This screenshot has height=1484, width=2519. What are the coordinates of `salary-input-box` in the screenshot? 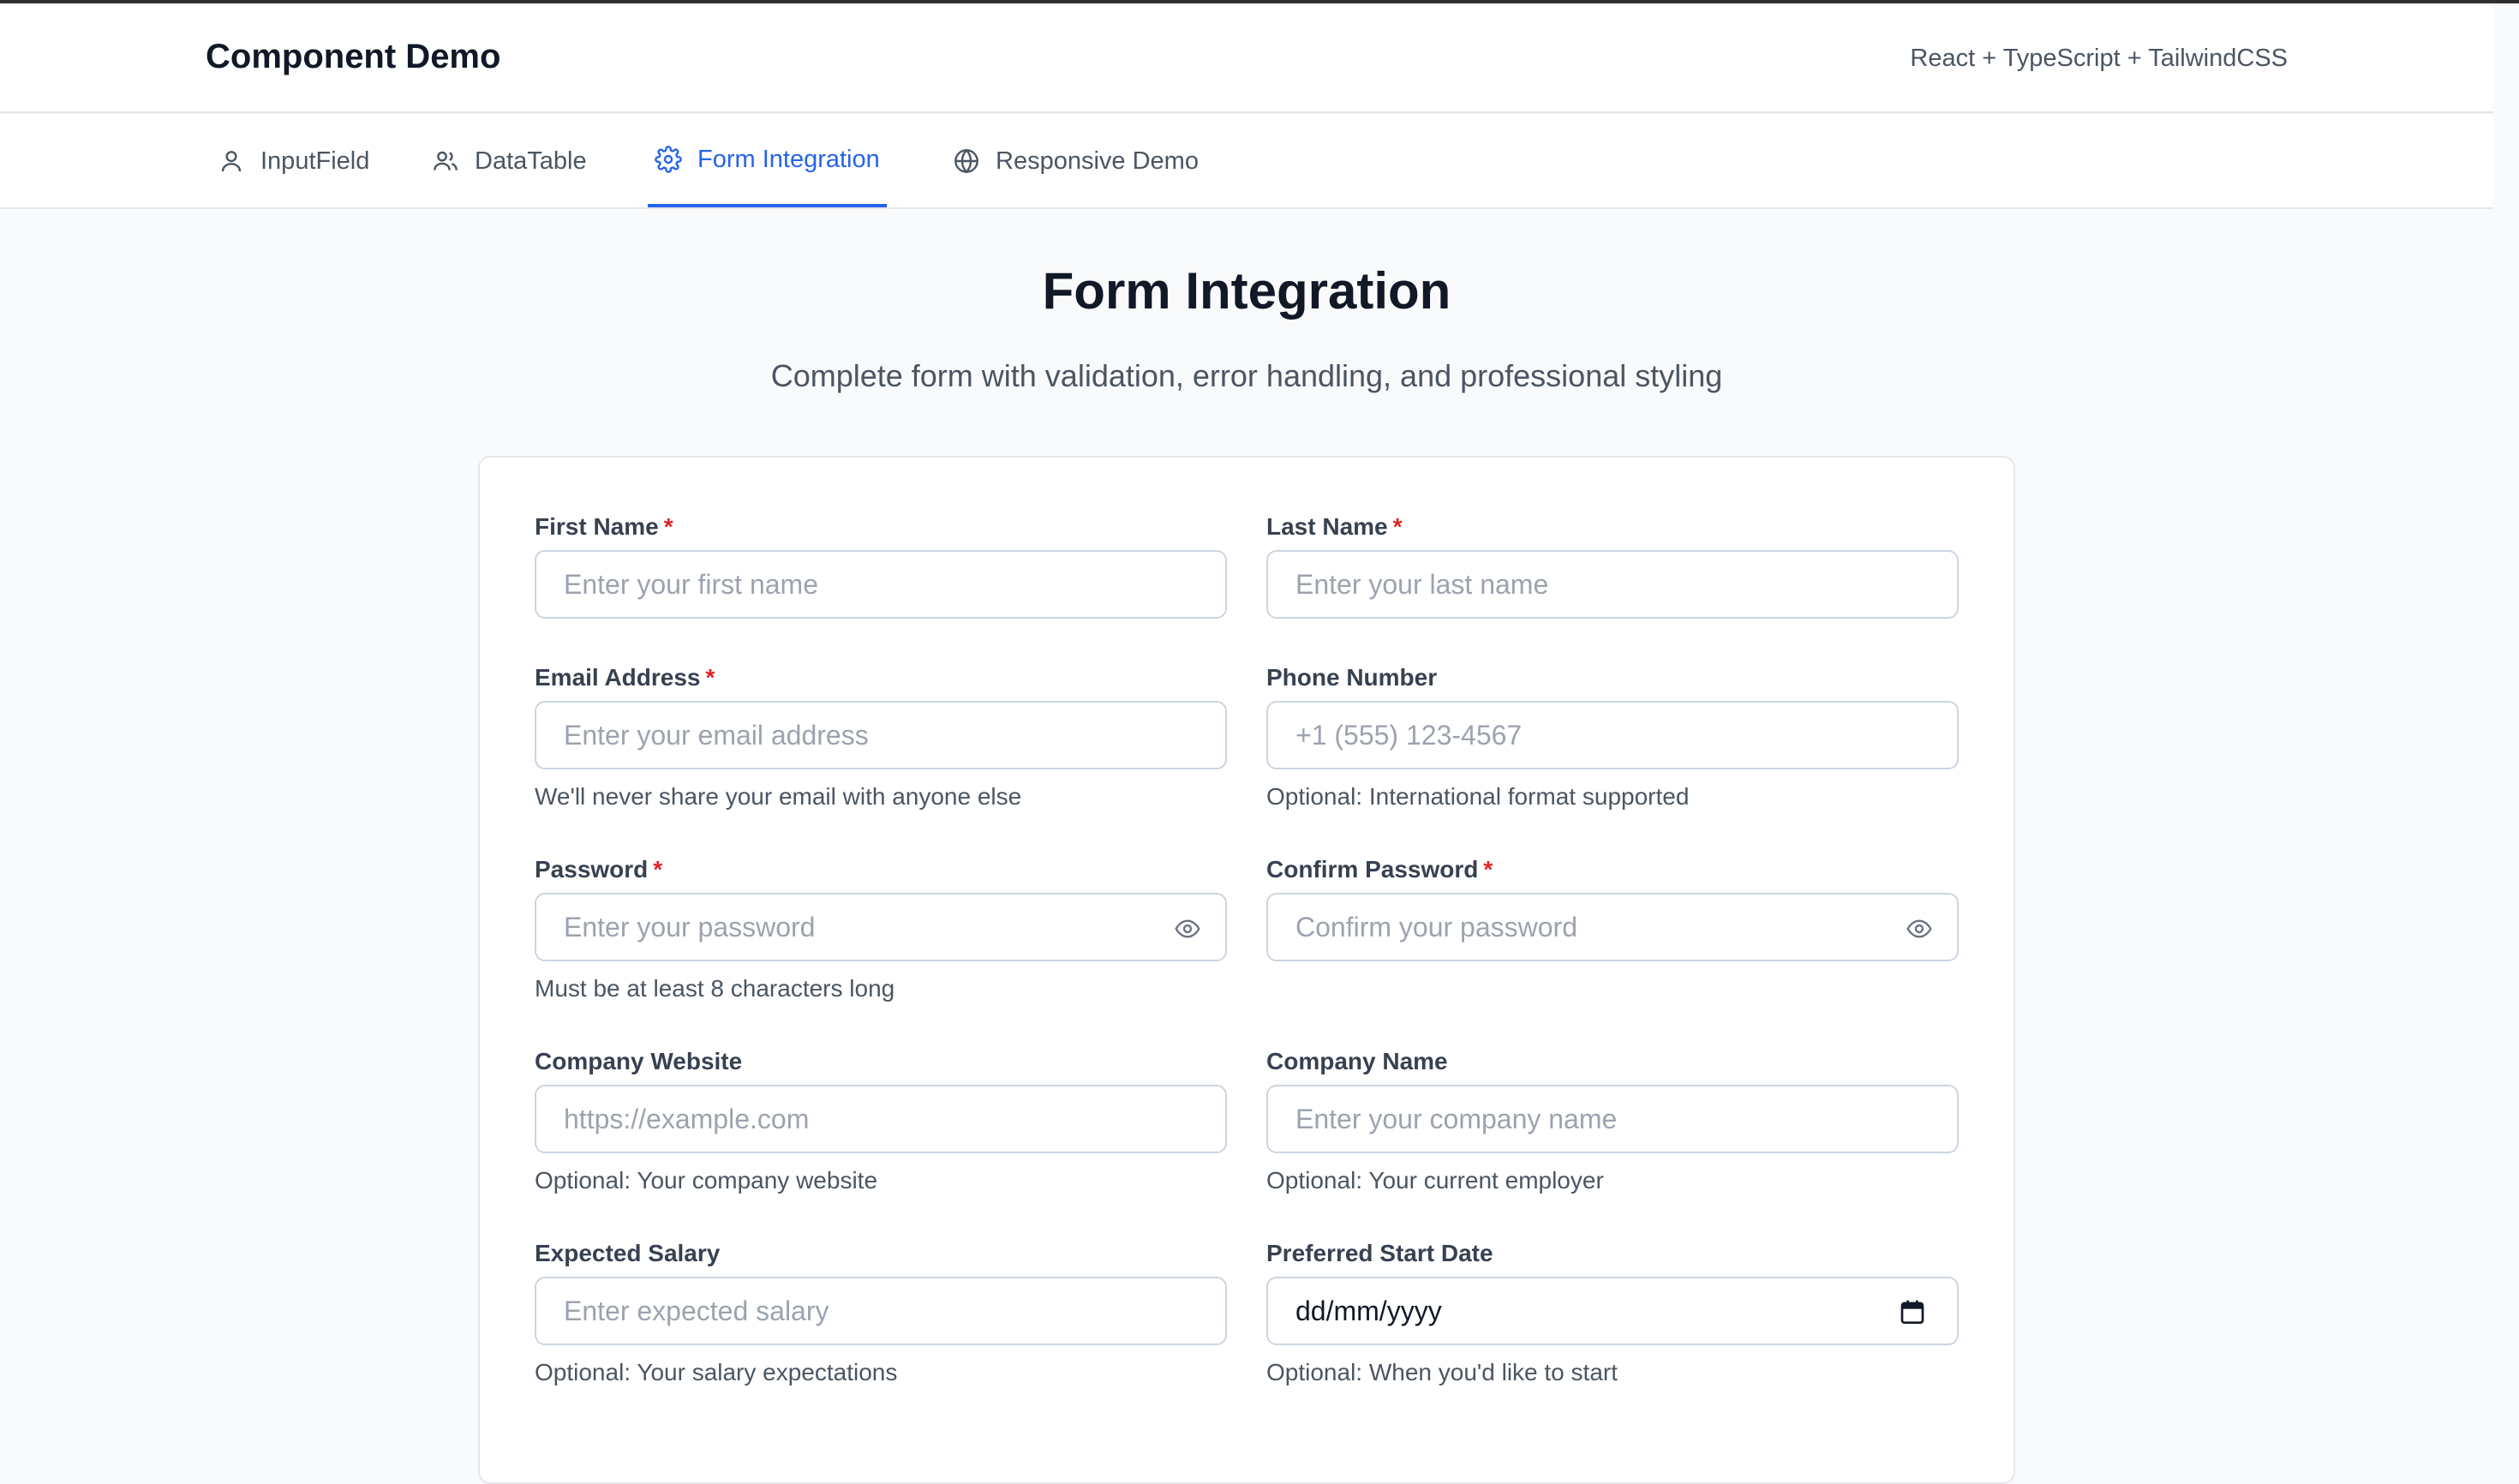 It's located at (881, 1311).